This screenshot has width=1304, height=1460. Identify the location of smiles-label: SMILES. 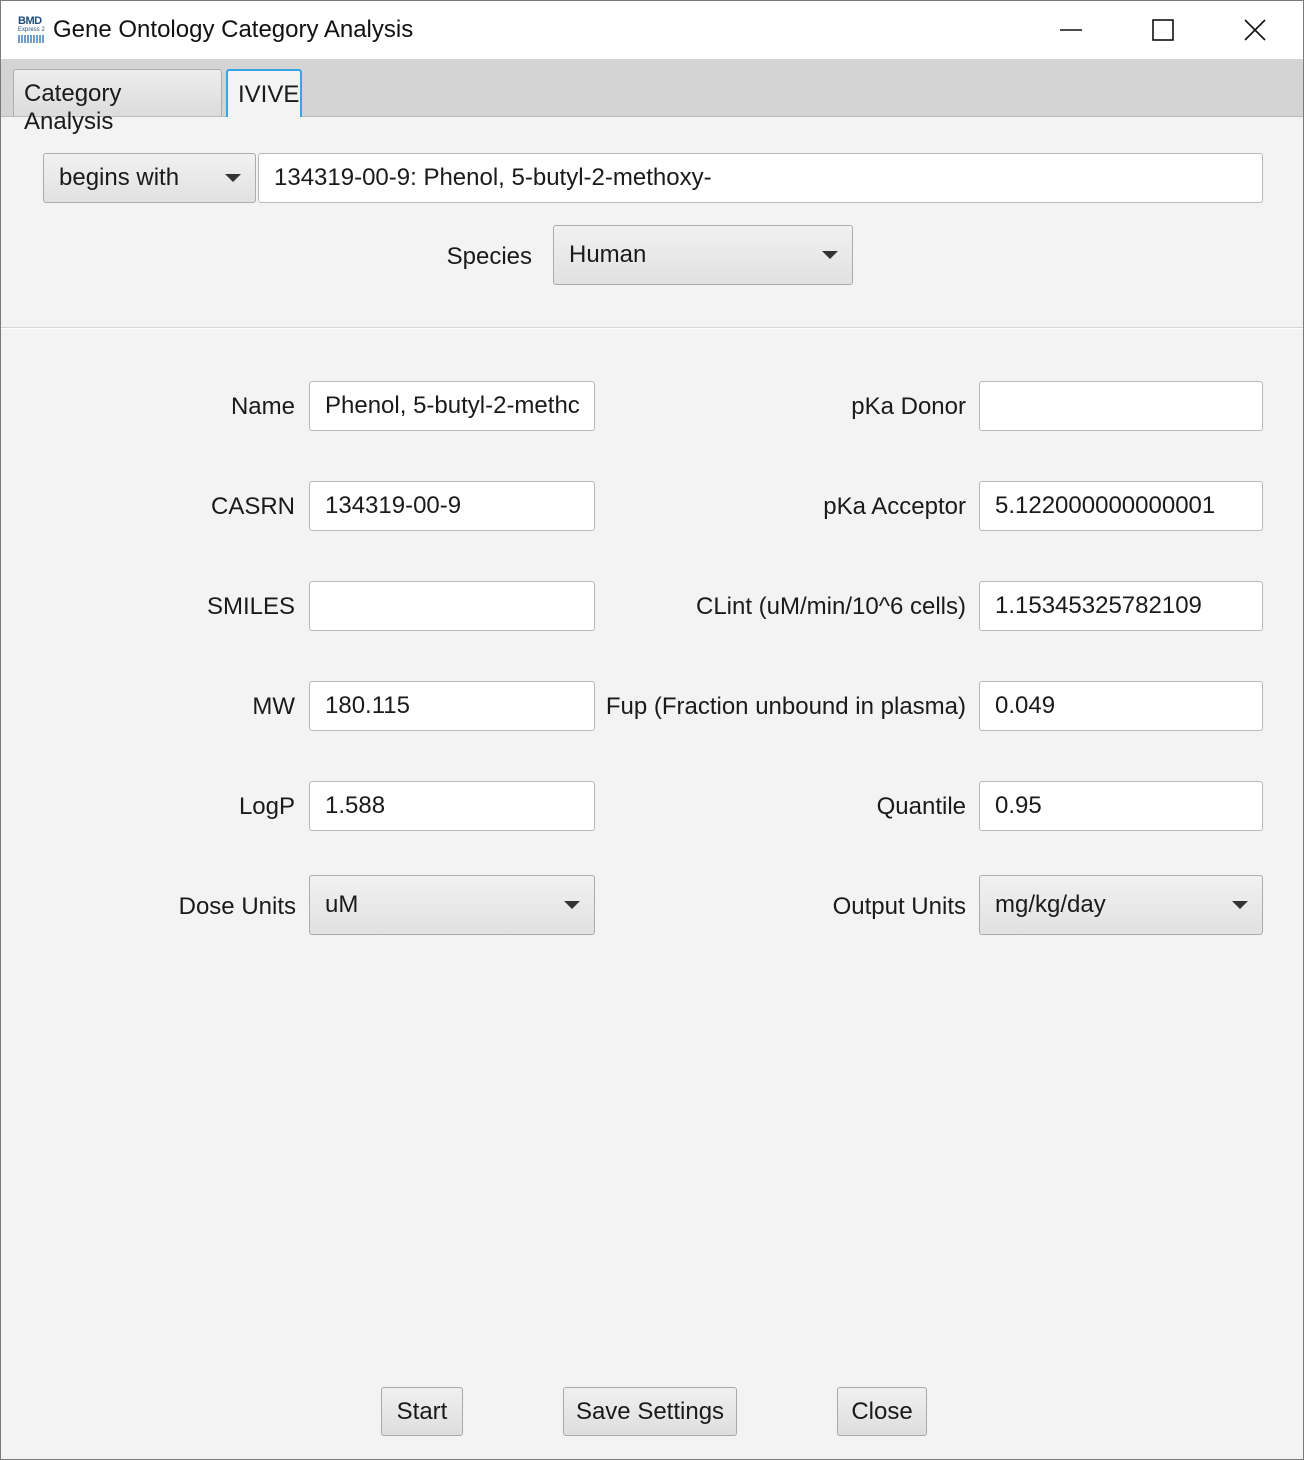
(250, 606).